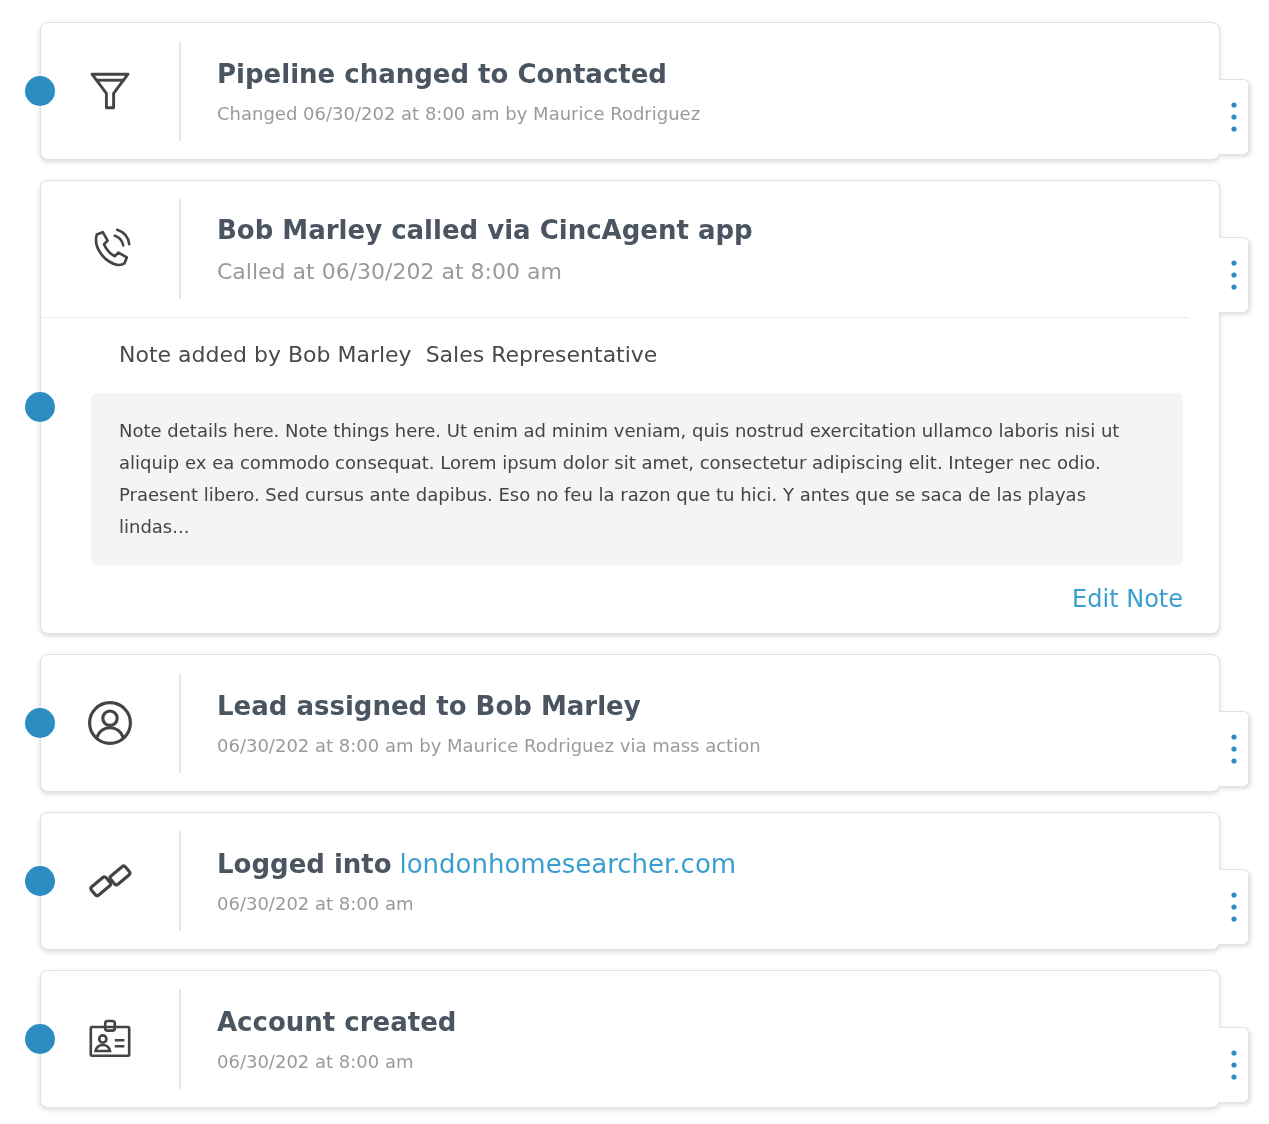 The width and height of the screenshot is (1269, 1124). I want to click on event-title: Logged into londonhomesearcher.com, so click(477, 863).